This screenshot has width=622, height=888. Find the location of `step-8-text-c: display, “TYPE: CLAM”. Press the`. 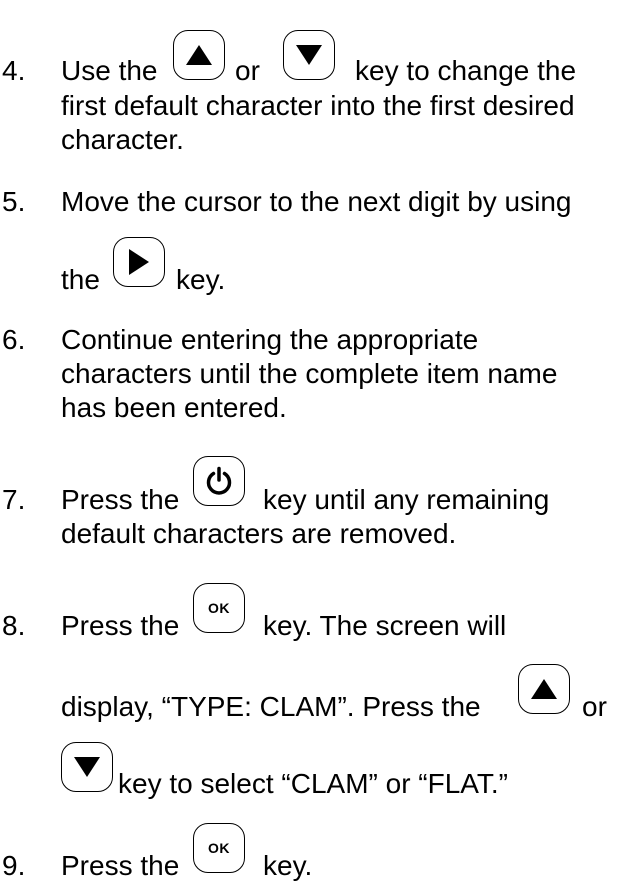

step-8-text-c: display, “TYPE: CLAM”. Press the is located at coordinates (271, 706).